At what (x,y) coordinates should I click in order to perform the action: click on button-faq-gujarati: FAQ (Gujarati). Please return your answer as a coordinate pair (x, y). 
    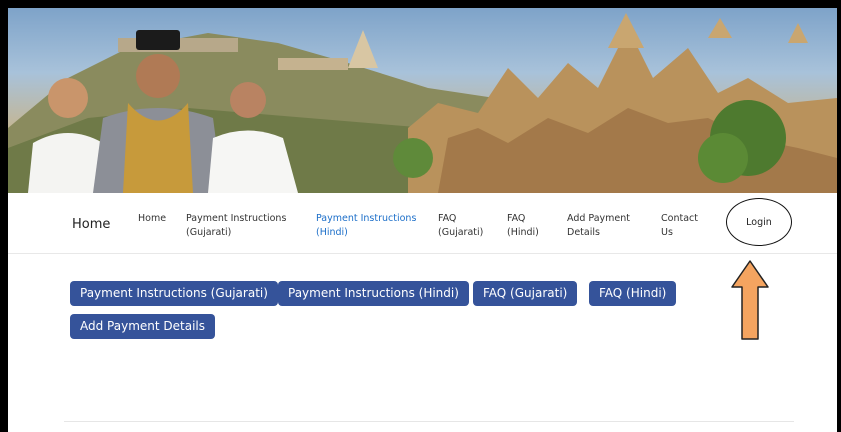
    Looking at the image, I should click on (525, 293).